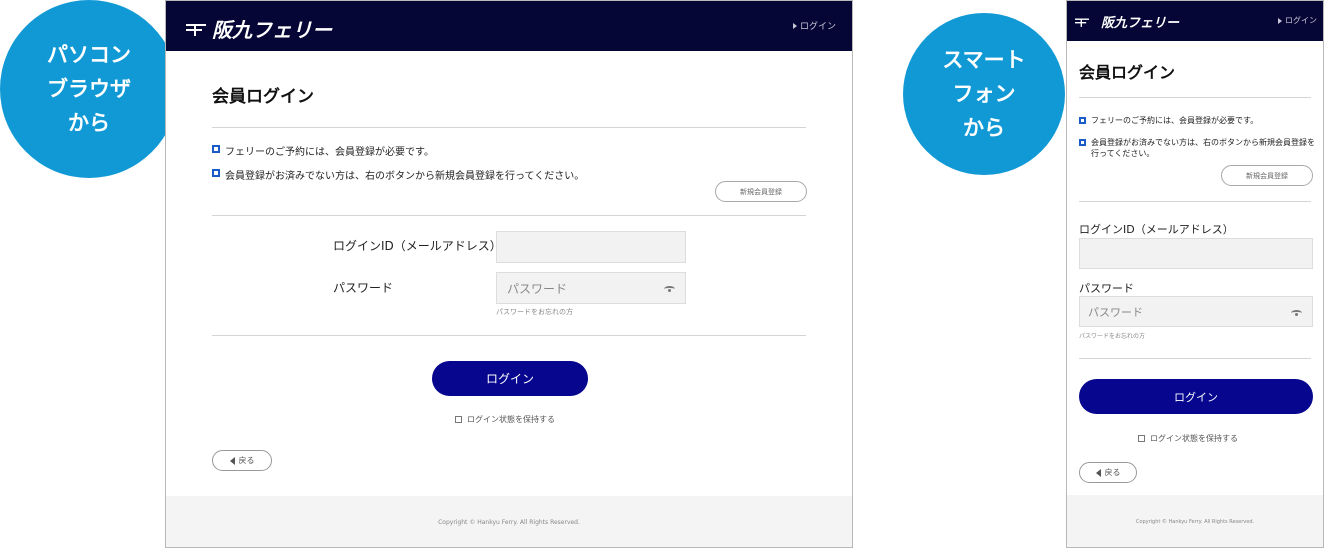 The height and width of the screenshot is (548, 1324). I want to click on pc-browser-badge: パソコン ブラウザ から, so click(89, 89).